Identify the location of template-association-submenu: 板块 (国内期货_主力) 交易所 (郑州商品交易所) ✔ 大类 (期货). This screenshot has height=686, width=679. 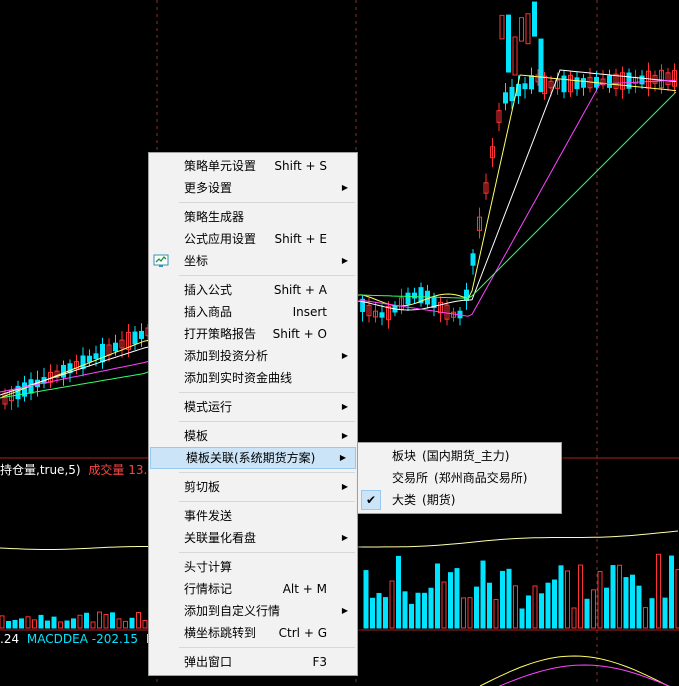
(459, 478).